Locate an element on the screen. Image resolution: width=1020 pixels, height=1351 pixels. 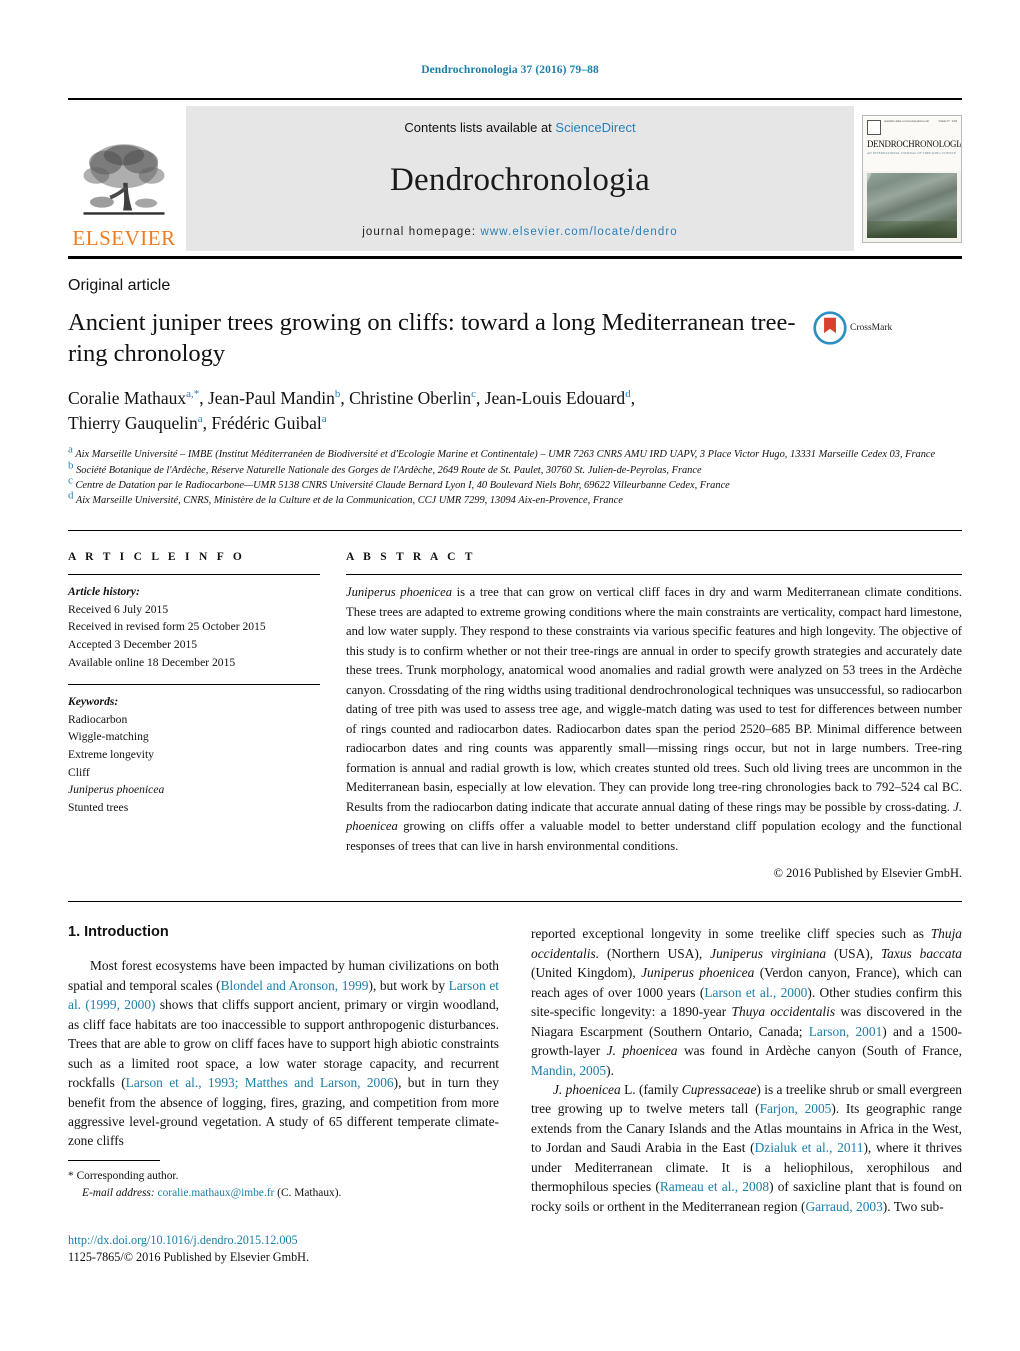
affiliation-mark: a is located at coordinates (70, 450).